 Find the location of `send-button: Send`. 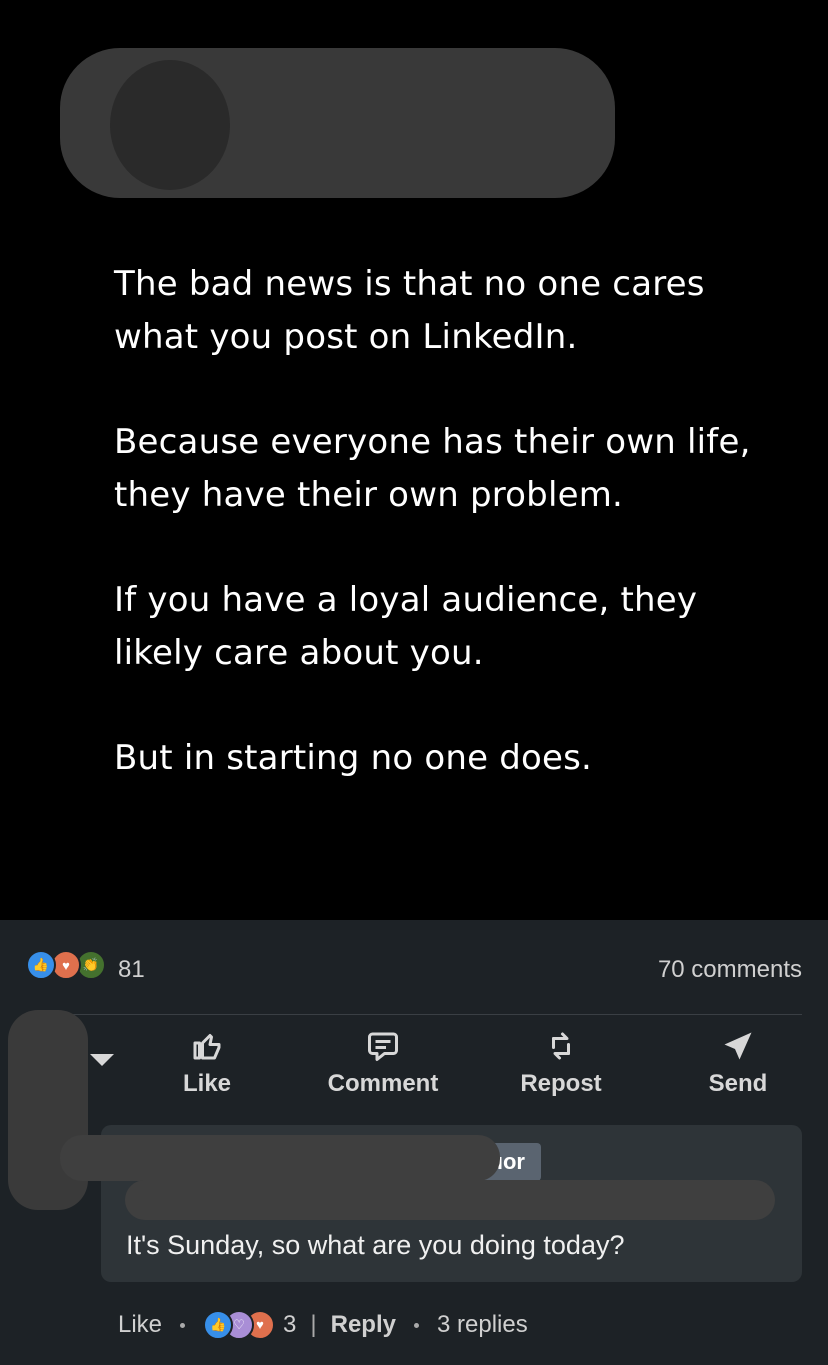

send-button: Send is located at coordinates (738, 1063).